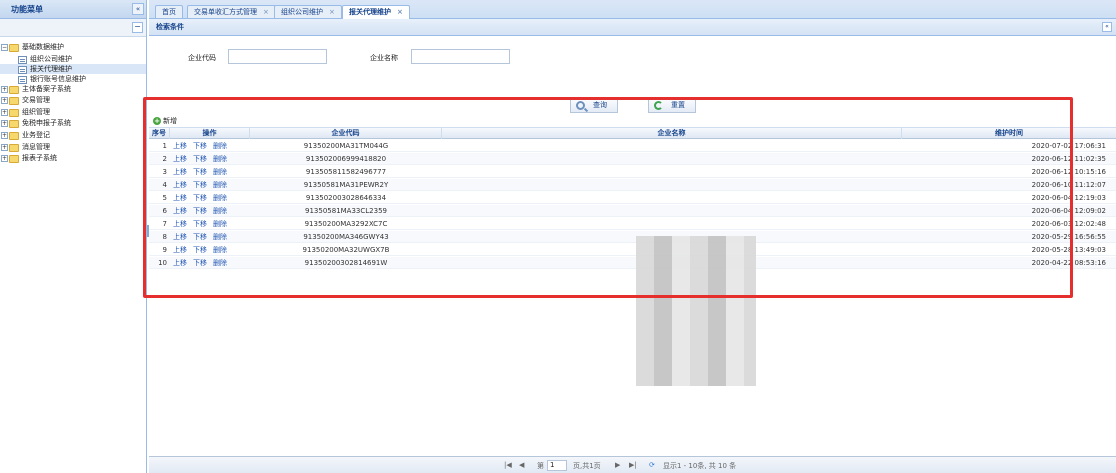  I want to click on sidebar-collapse-button: «, so click(138, 9).